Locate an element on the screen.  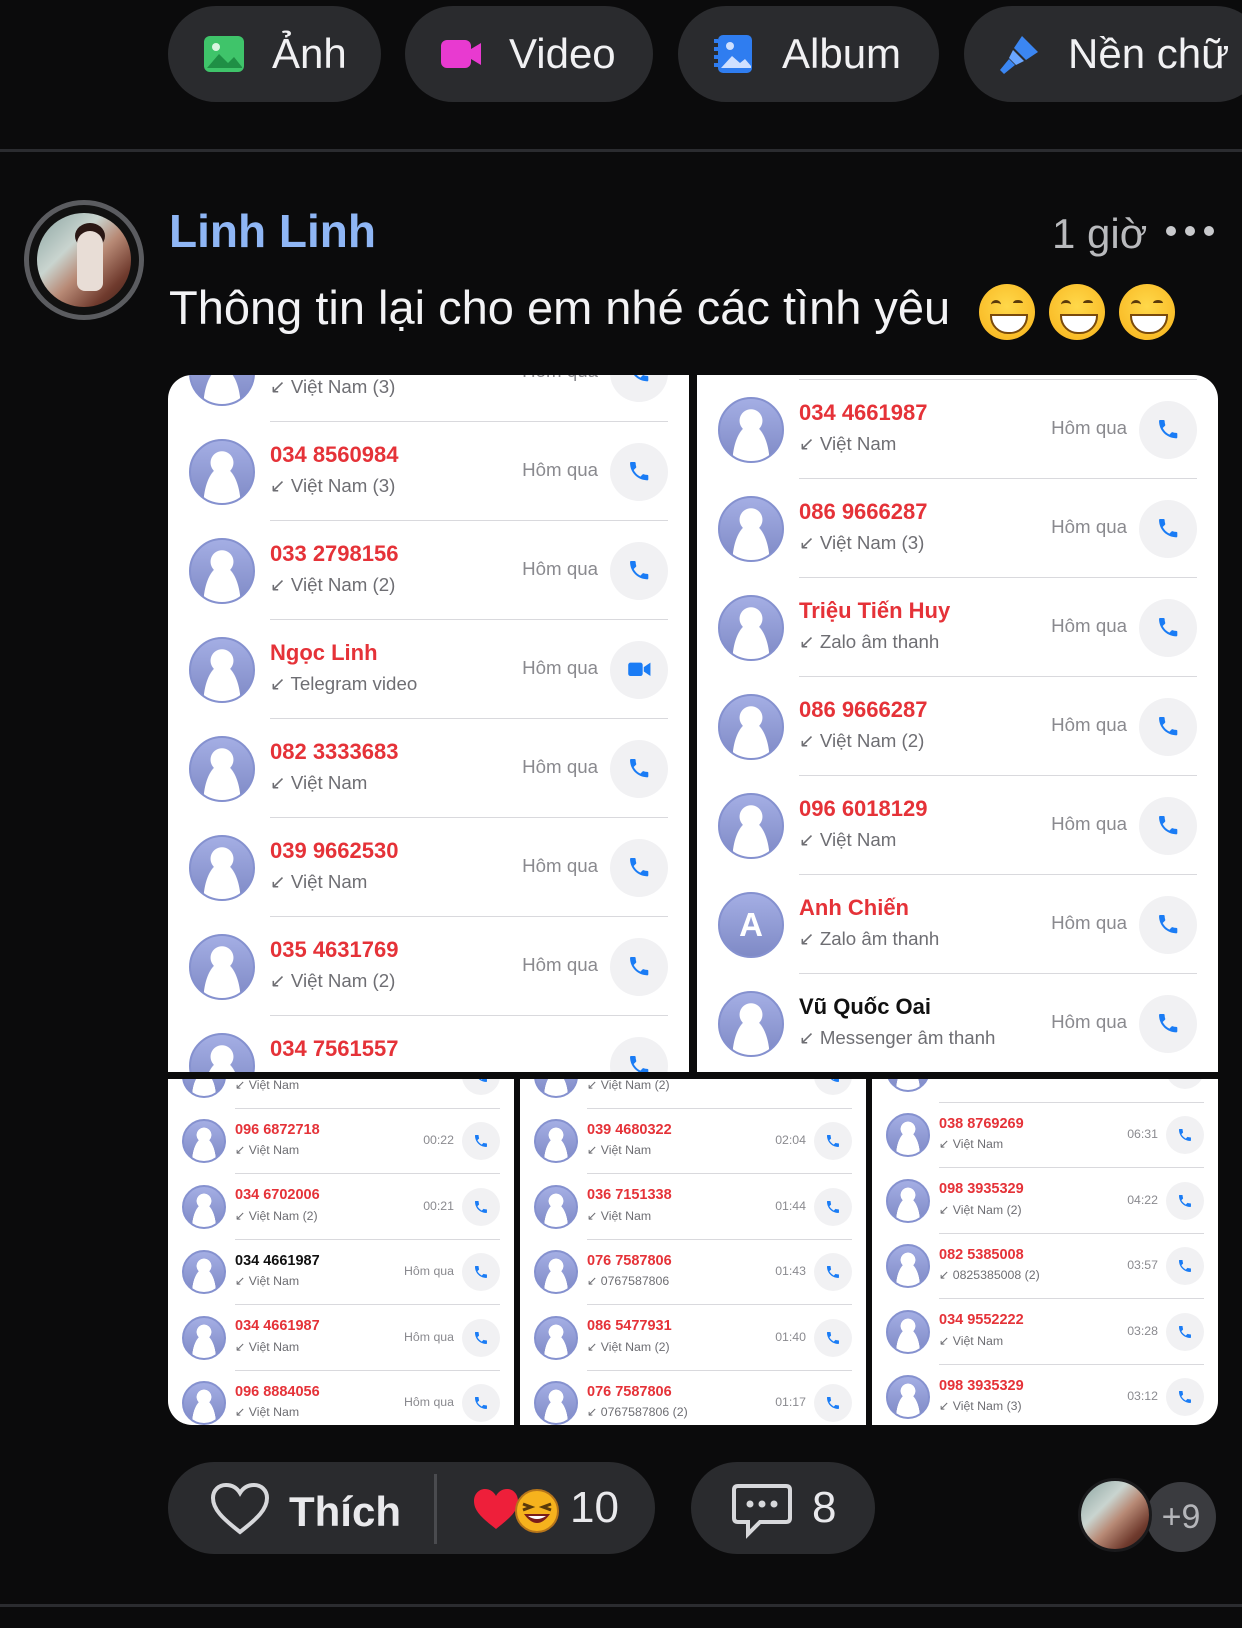
call-log-row: 098 3935329 ↙ Việt Nam (3) 03:12 is located at coordinates (1045, 1395).